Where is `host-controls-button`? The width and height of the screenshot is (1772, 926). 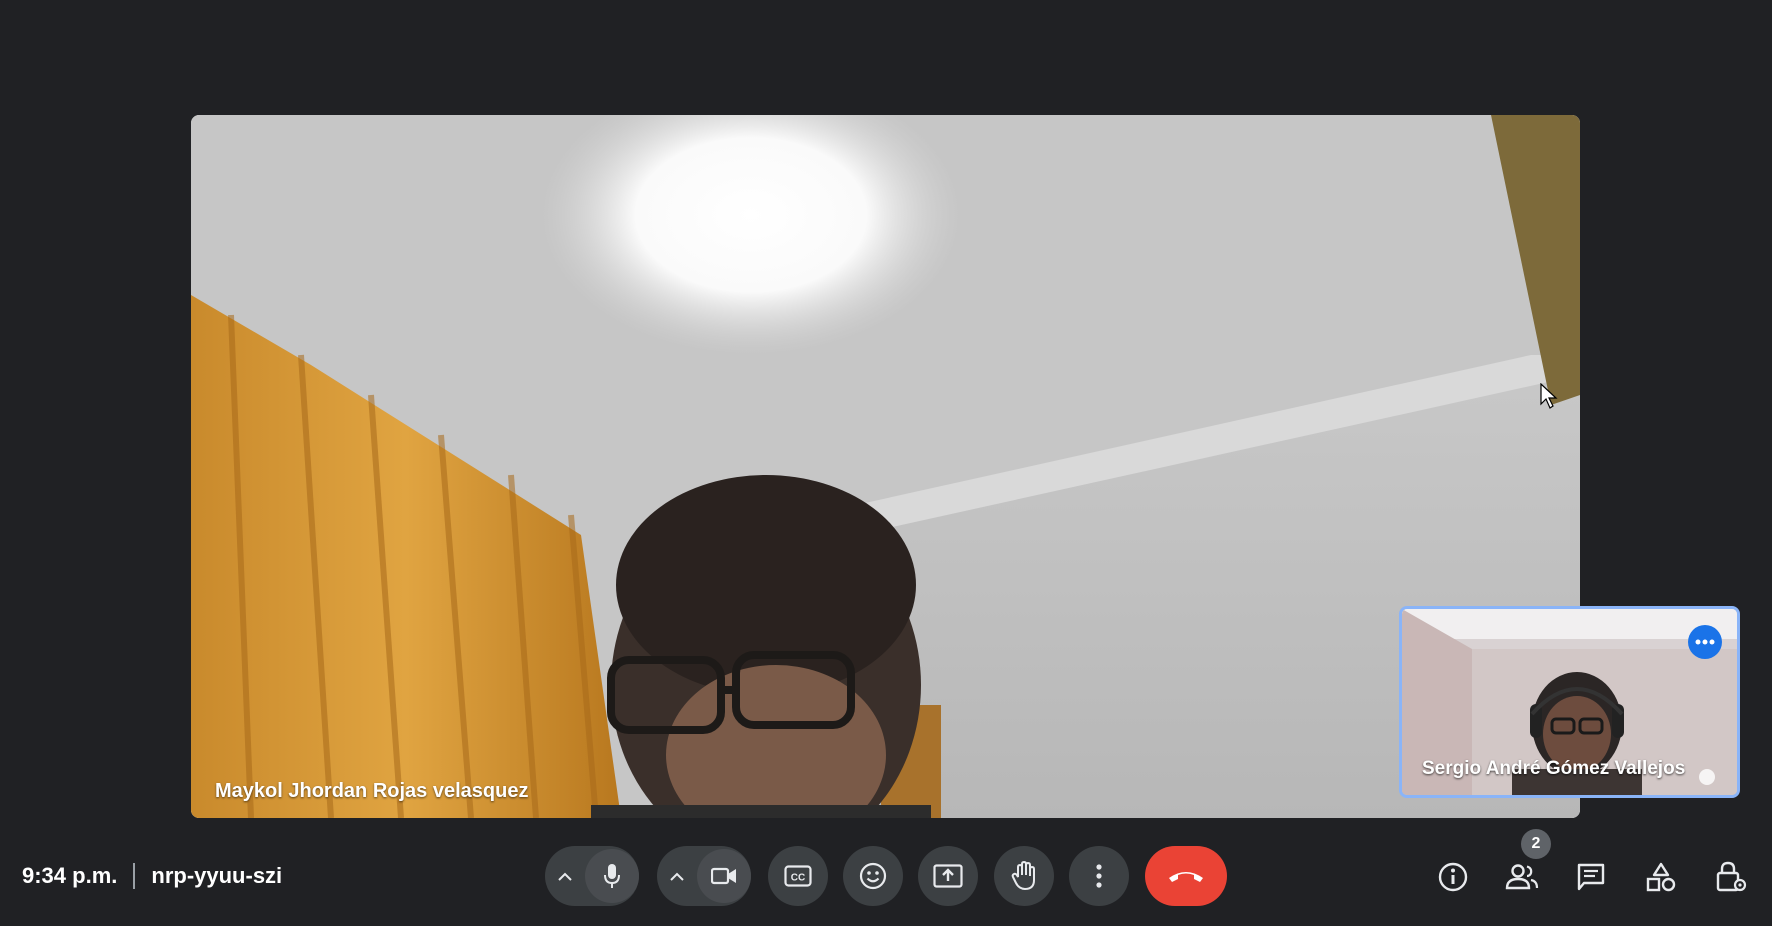 host-controls-button is located at coordinates (1731, 877).